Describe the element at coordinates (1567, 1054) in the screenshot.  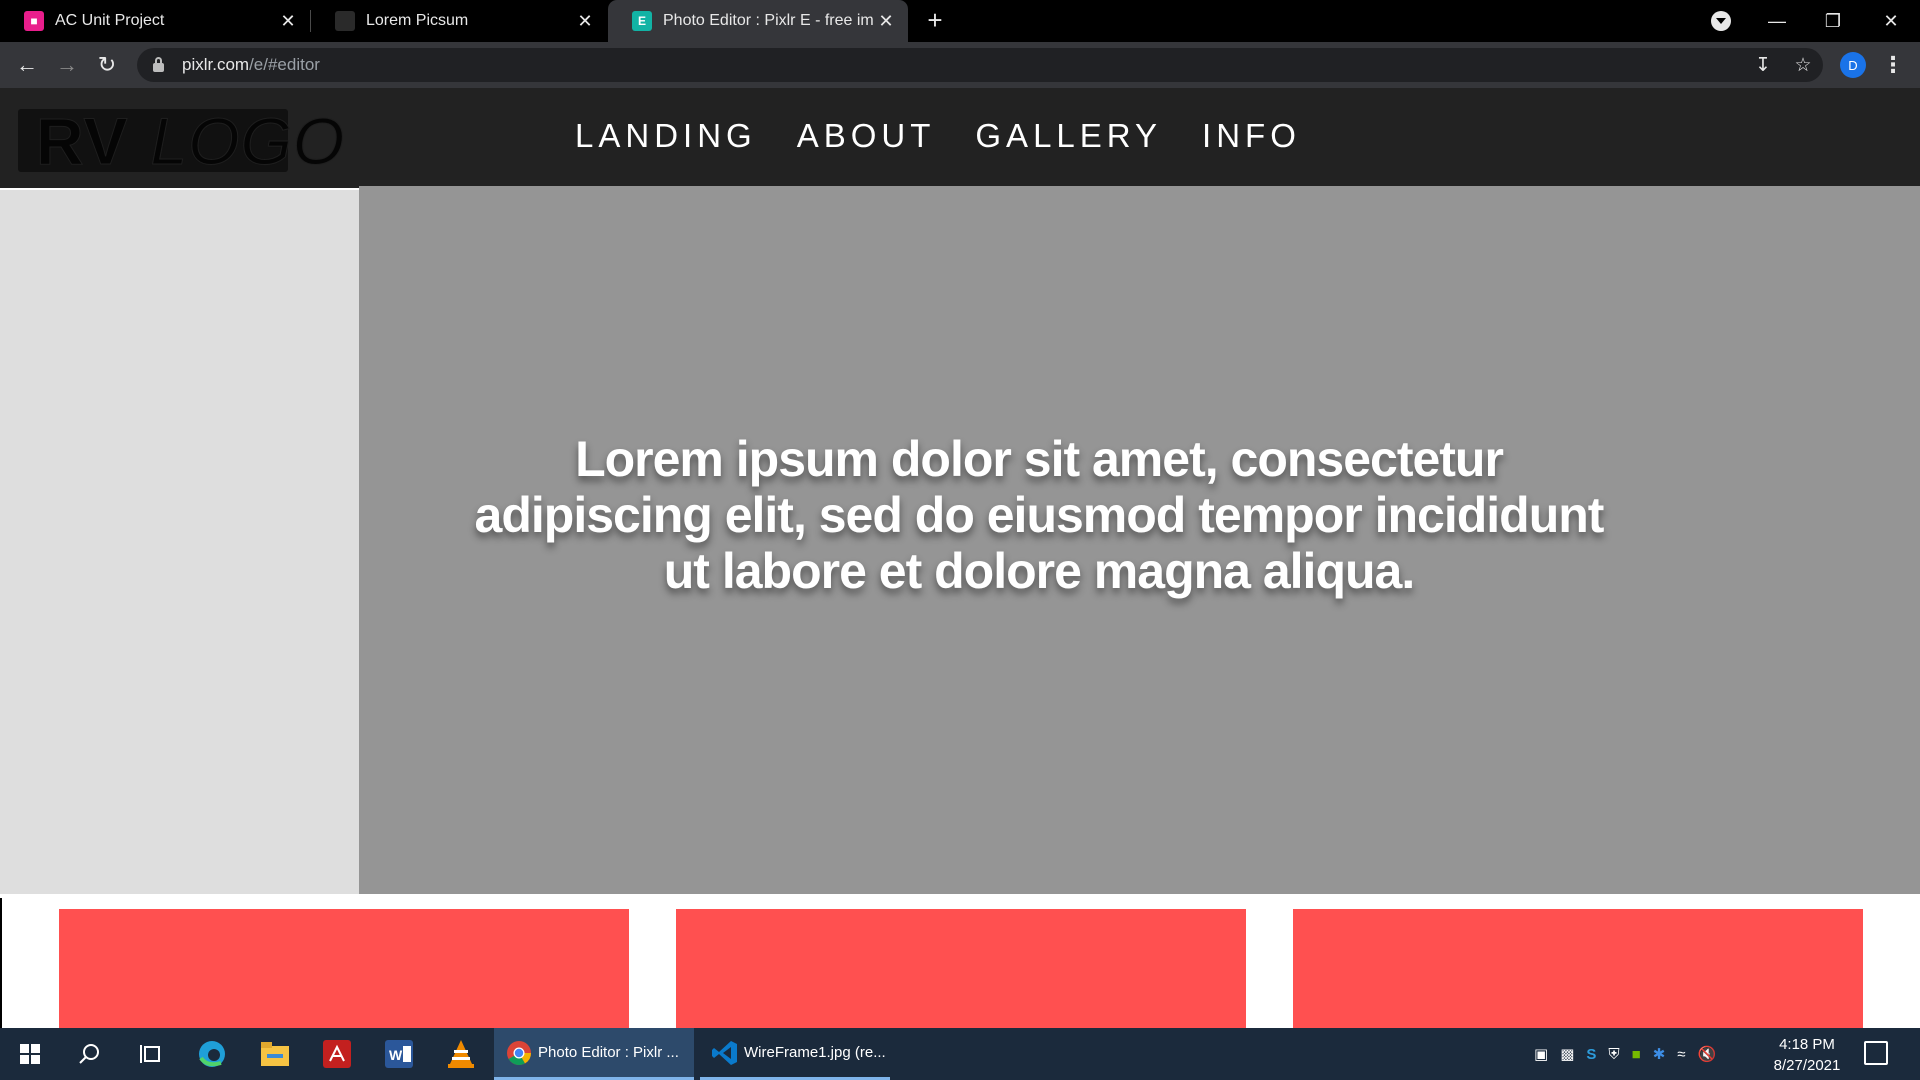
I see `network-devices-icon: ▩` at that location.